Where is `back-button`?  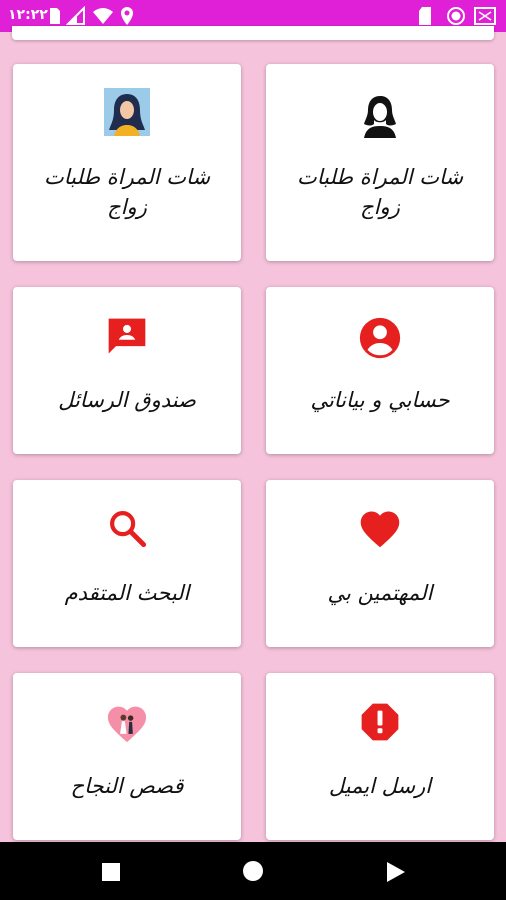 back-button is located at coordinates (396, 872).